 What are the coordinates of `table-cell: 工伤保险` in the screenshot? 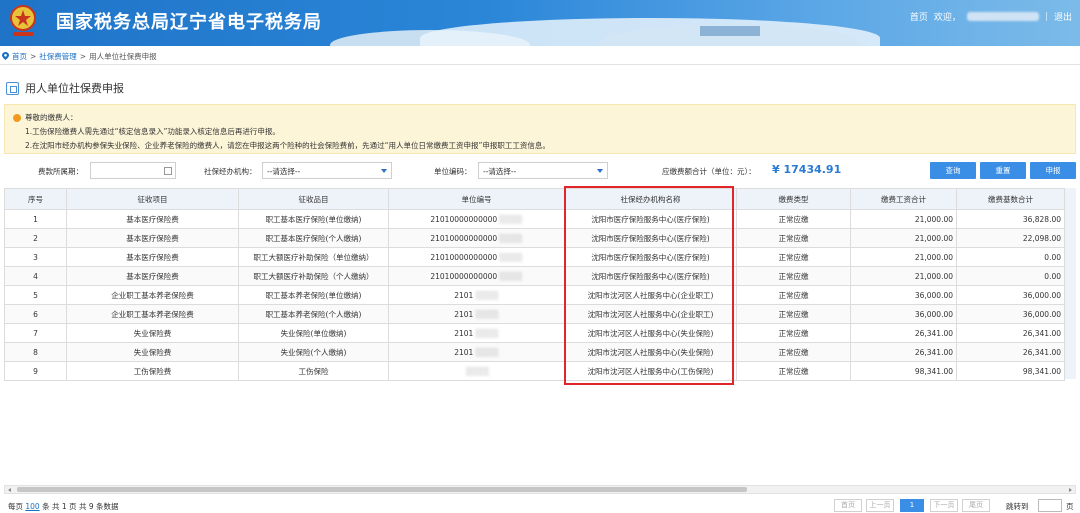 It's located at (313, 371).